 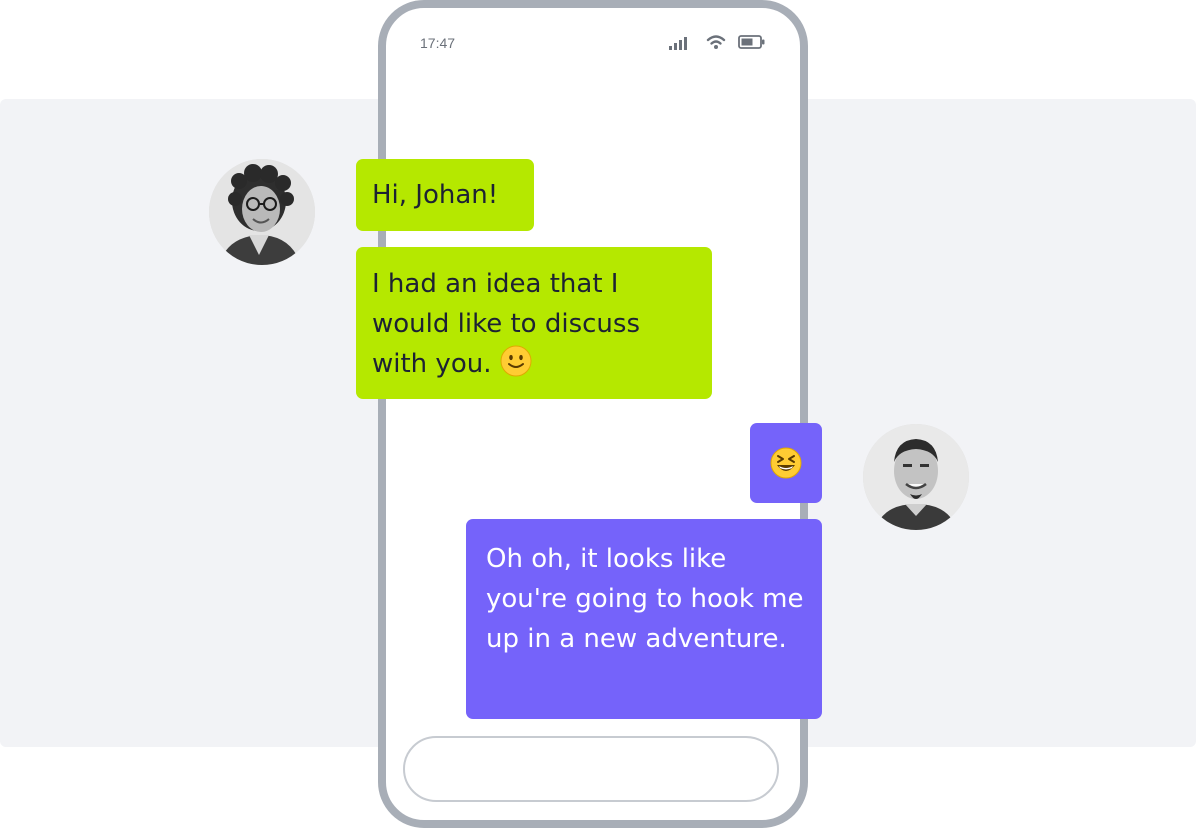 I want to click on recipient-avatar, so click(x=916, y=477).